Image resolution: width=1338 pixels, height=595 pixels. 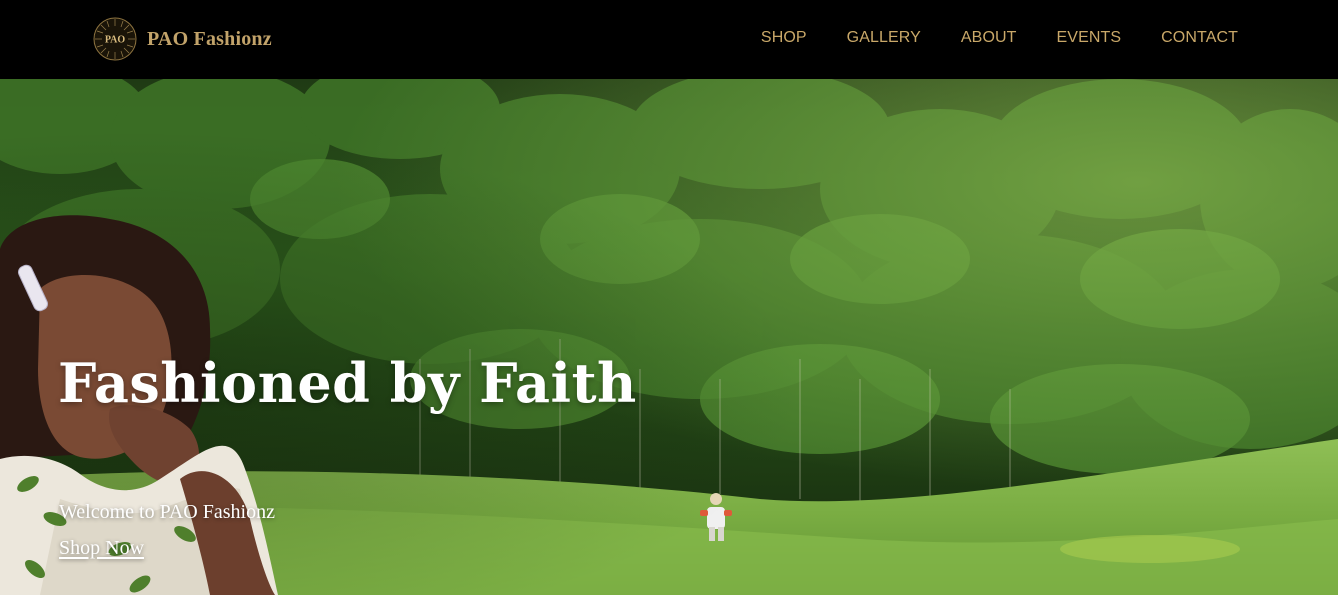 I want to click on logo-text: PAO, so click(x=115, y=40).